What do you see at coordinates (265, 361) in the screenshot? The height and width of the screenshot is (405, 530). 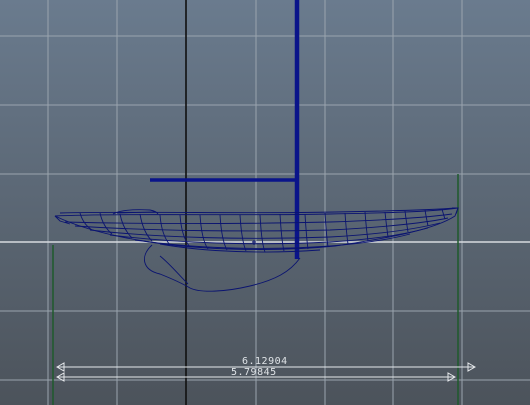 I see `dimension-value: 6.12904` at bounding box center [265, 361].